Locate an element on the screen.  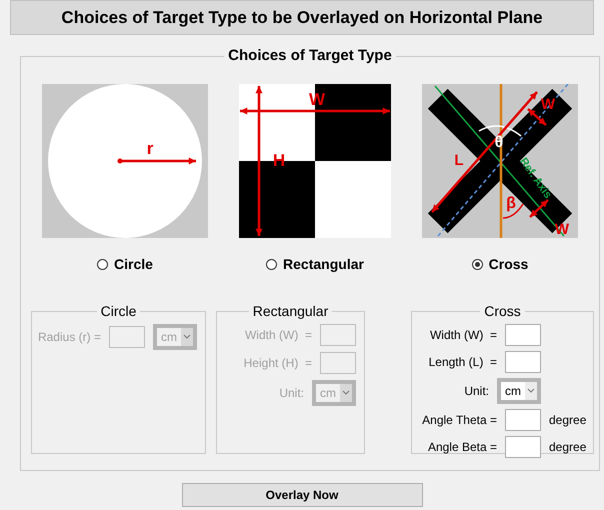
overlay-button: Overlay Now is located at coordinates (302, 495).